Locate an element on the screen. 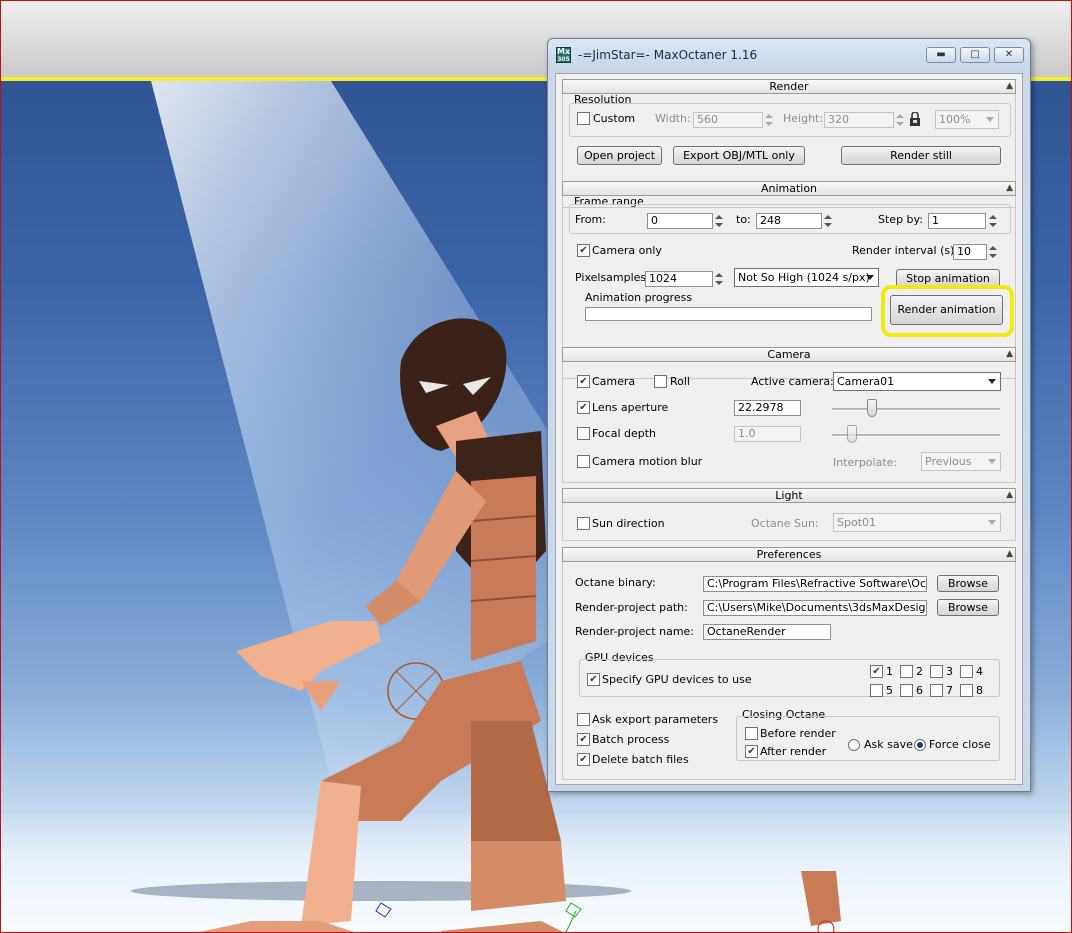 The height and width of the screenshot is (933, 1072). specify-gpu-checkbox: ✔ is located at coordinates (593, 679).